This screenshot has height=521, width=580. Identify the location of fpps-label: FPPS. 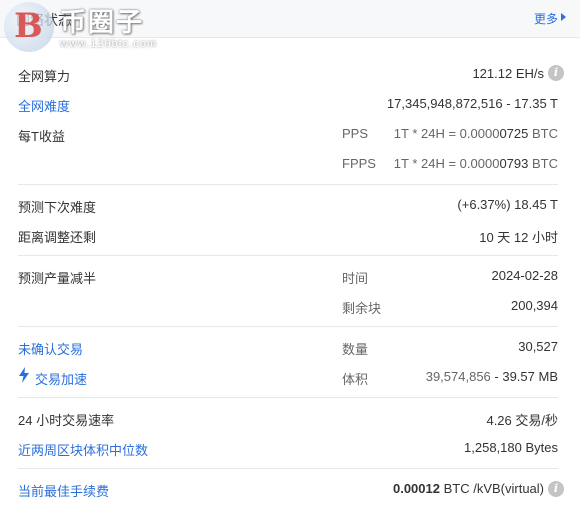
(359, 163).